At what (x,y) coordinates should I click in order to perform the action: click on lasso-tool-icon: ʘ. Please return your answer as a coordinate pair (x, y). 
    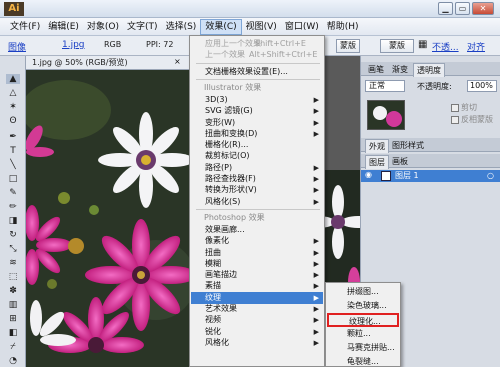
    Looking at the image, I should click on (13, 121).